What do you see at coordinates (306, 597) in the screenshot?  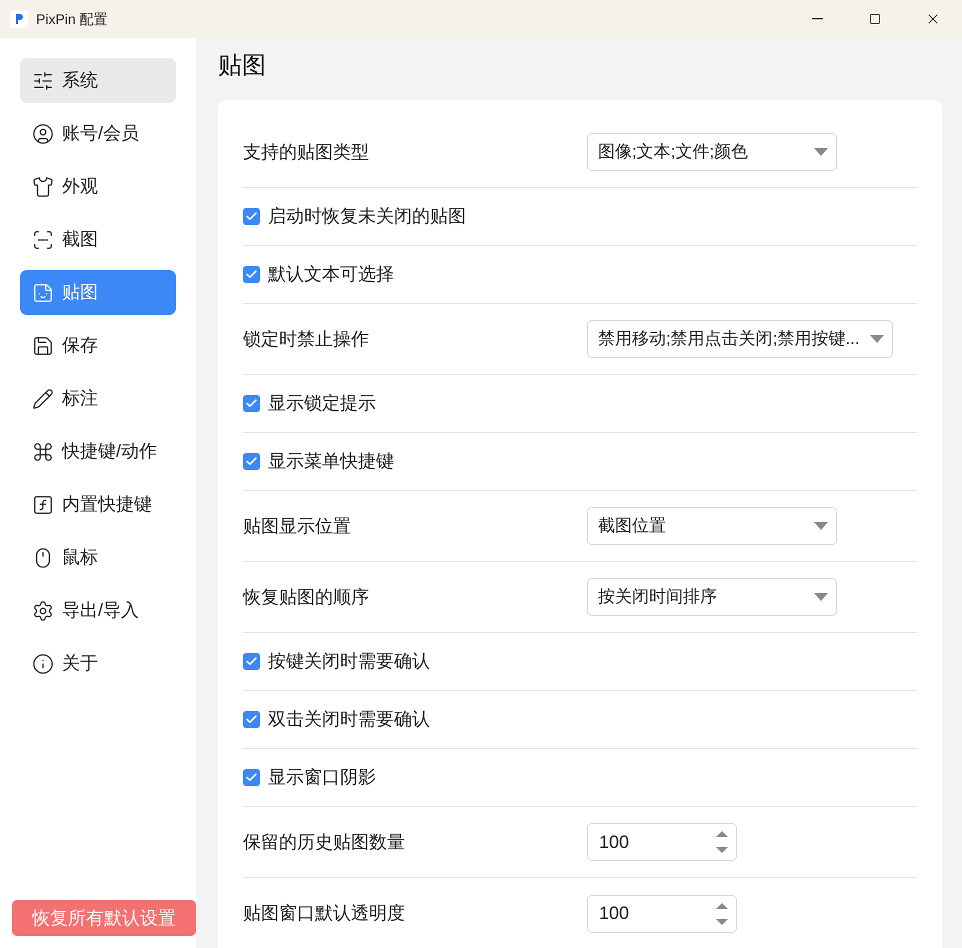 I see `setting-label: 恢复贴图的顺序` at bounding box center [306, 597].